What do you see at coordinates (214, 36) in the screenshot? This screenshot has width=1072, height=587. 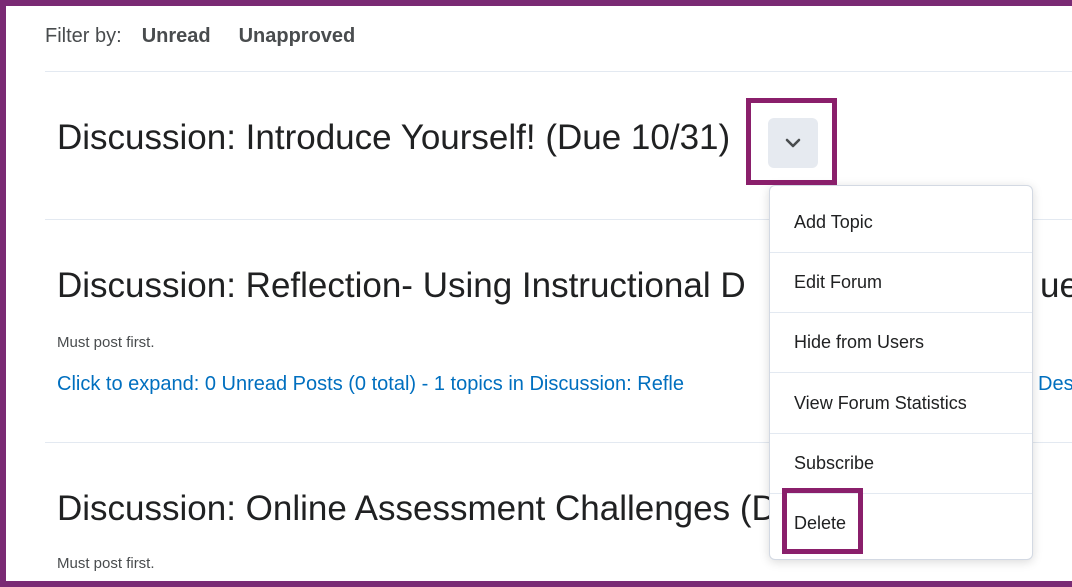 I see `filter-bar: Filter by: Unread Unapproved` at bounding box center [214, 36].